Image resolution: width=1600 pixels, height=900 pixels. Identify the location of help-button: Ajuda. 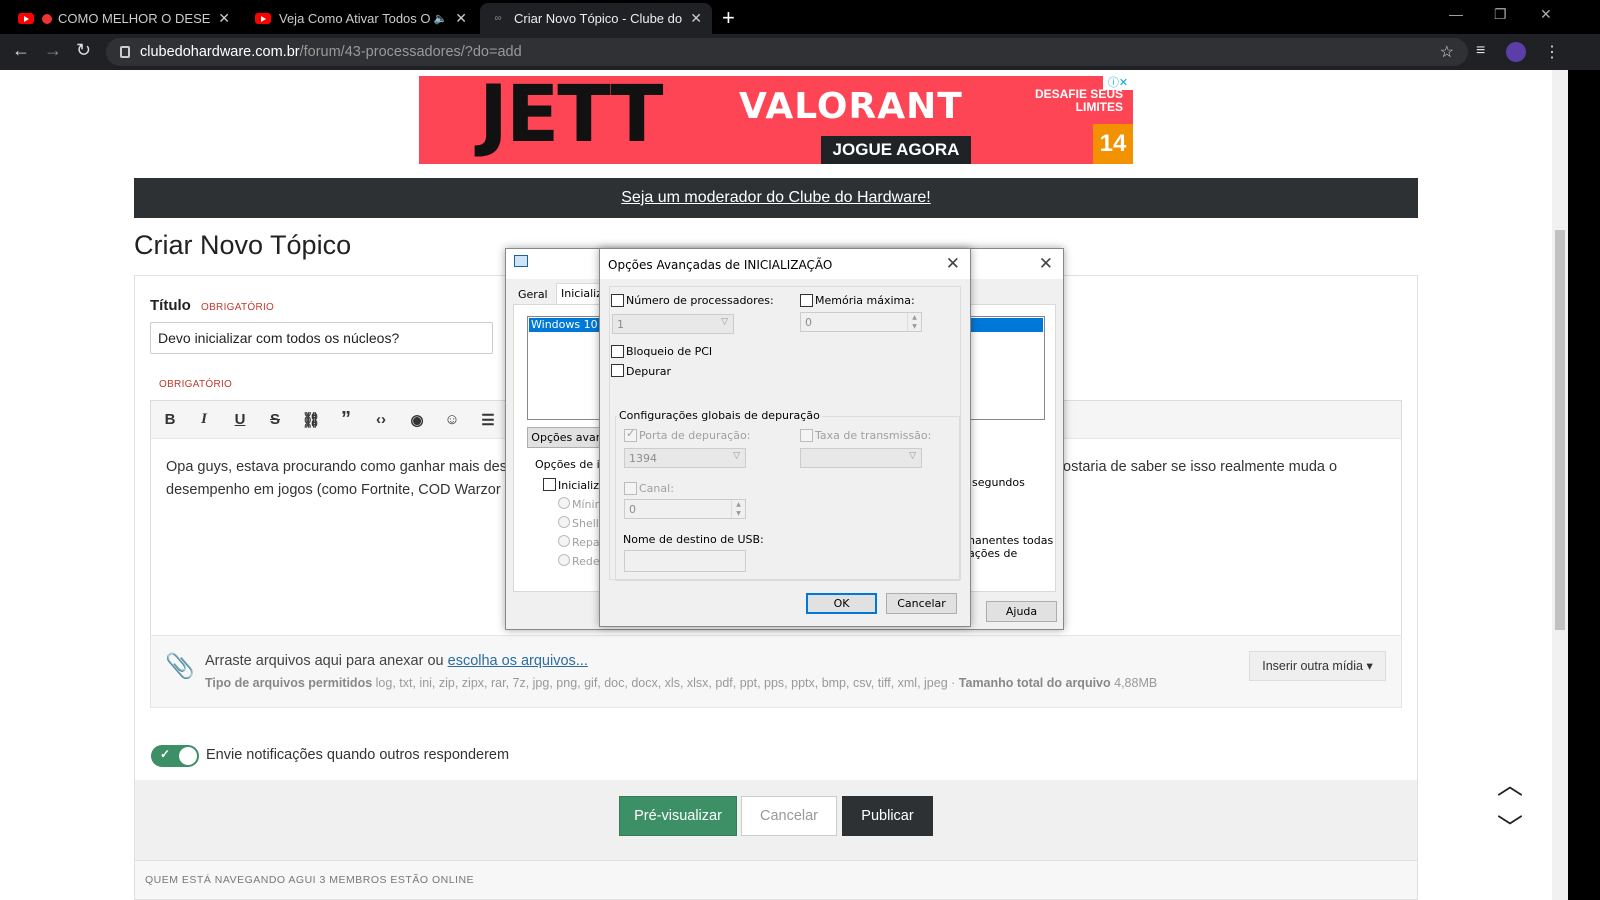
(1021, 611).